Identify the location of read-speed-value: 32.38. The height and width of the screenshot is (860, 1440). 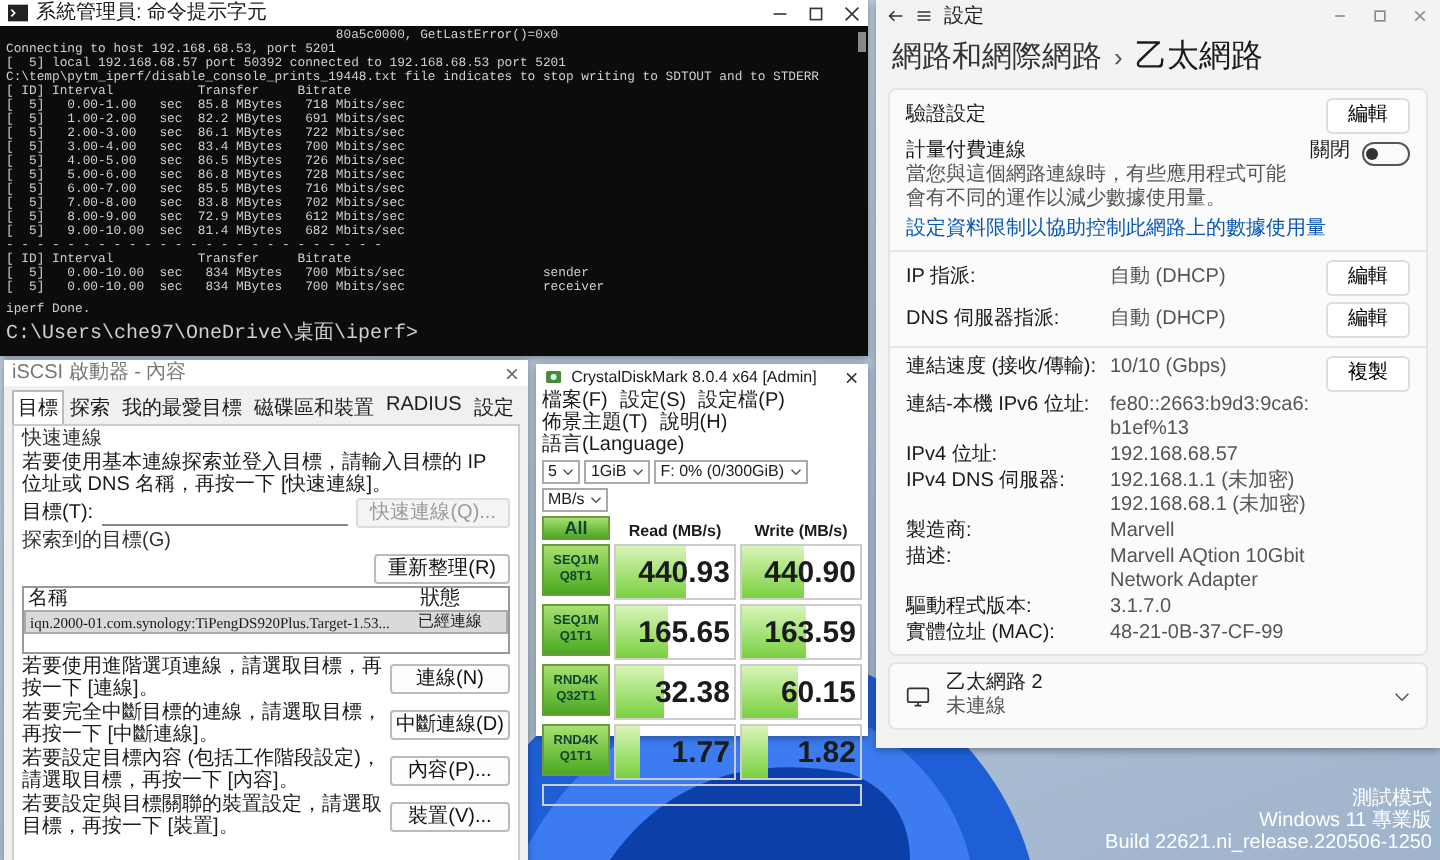
(693, 692).